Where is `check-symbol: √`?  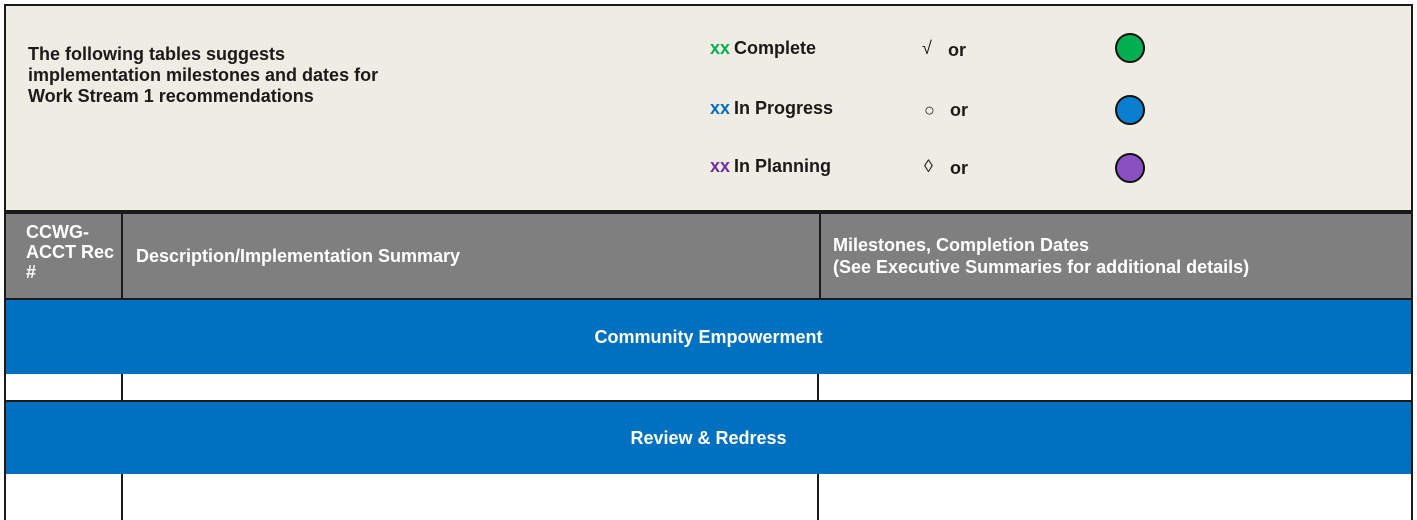
check-symbol: √ is located at coordinates (927, 48).